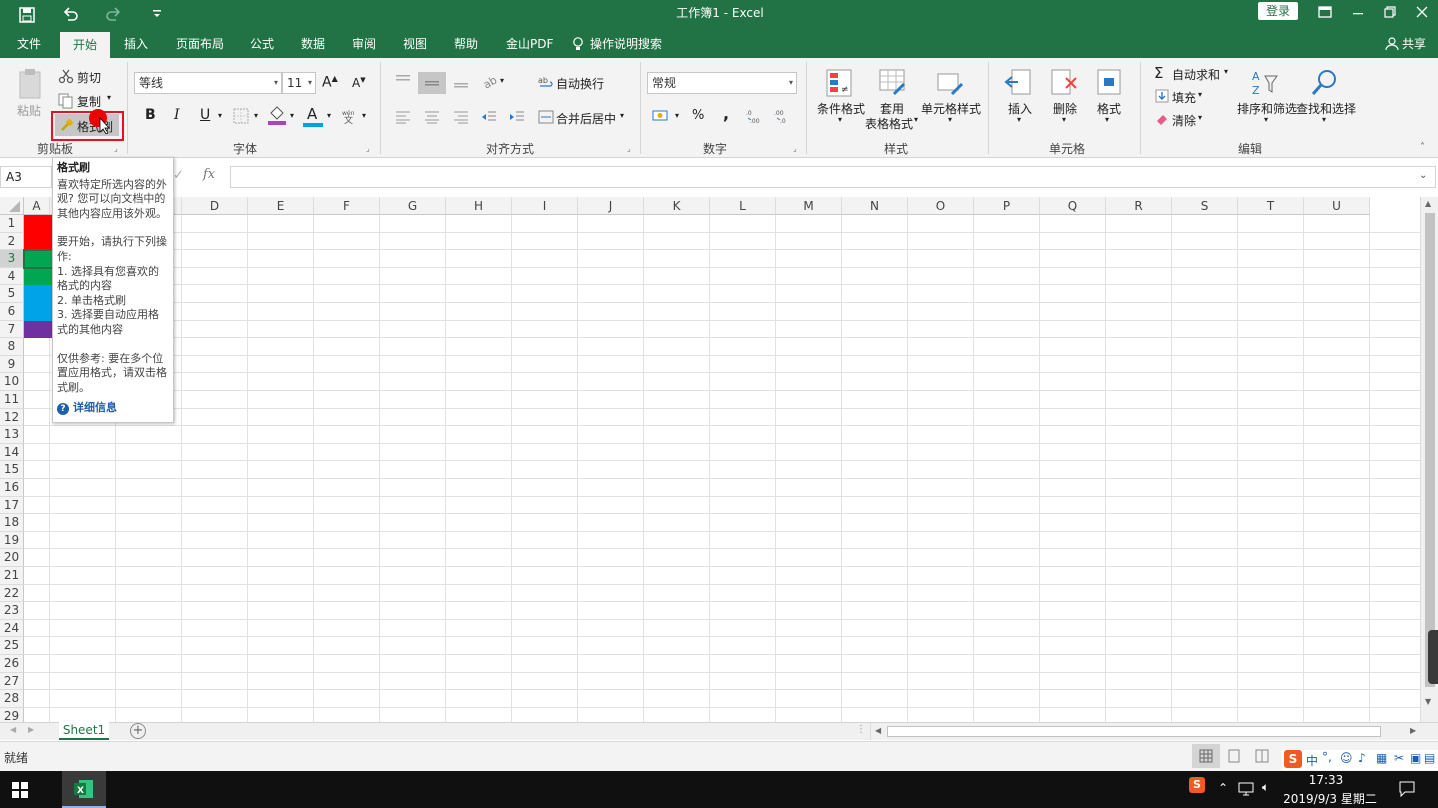 The image size is (1438, 808). Describe the element at coordinates (677, 115) in the screenshot. I see `accounting-dropdown-icon: ▾` at that location.